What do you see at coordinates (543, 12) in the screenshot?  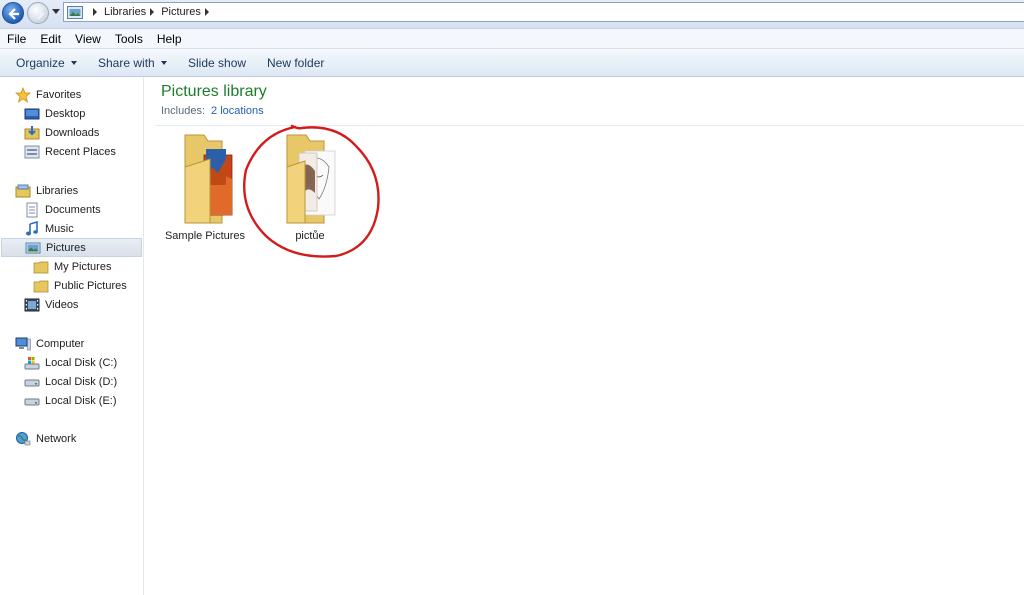 I see `address-box: Libraries Pictures` at bounding box center [543, 12].